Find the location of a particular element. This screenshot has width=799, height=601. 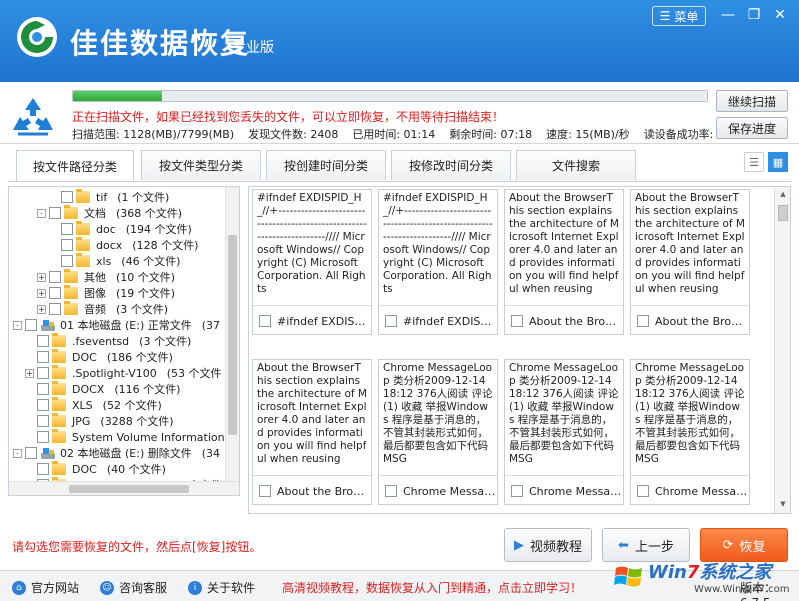

tree-item: DOC (40 个文件) is located at coordinates (95, 469).